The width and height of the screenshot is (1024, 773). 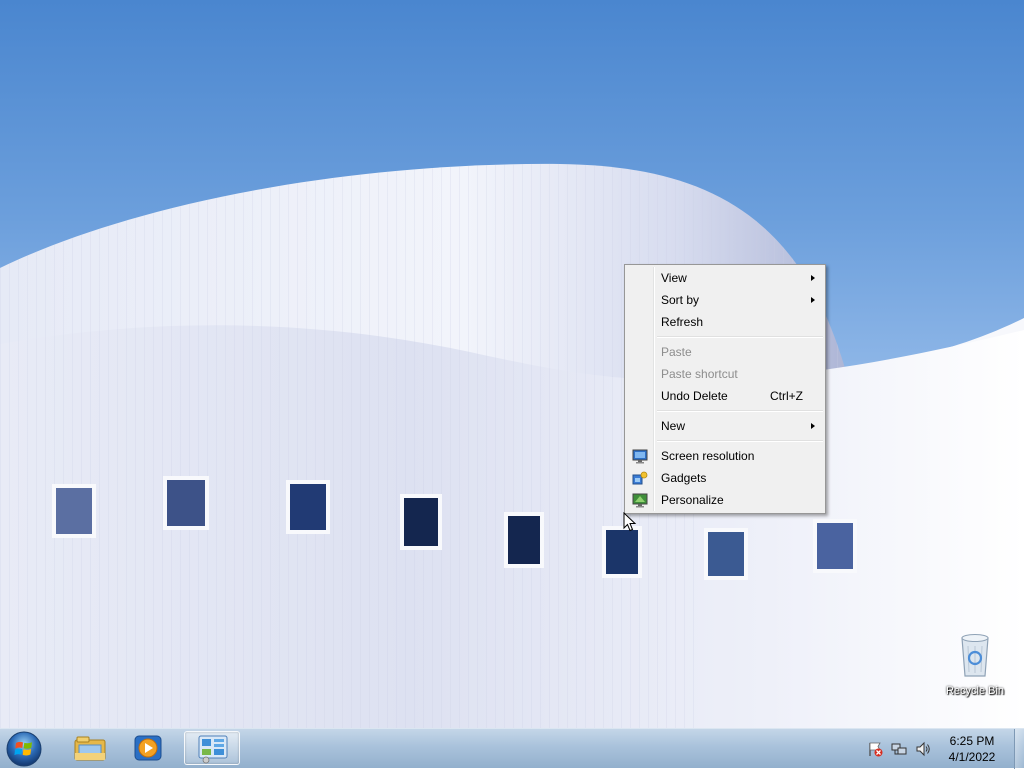 I want to click on menu-item-refresh: Refresh, so click(x=725, y=322).